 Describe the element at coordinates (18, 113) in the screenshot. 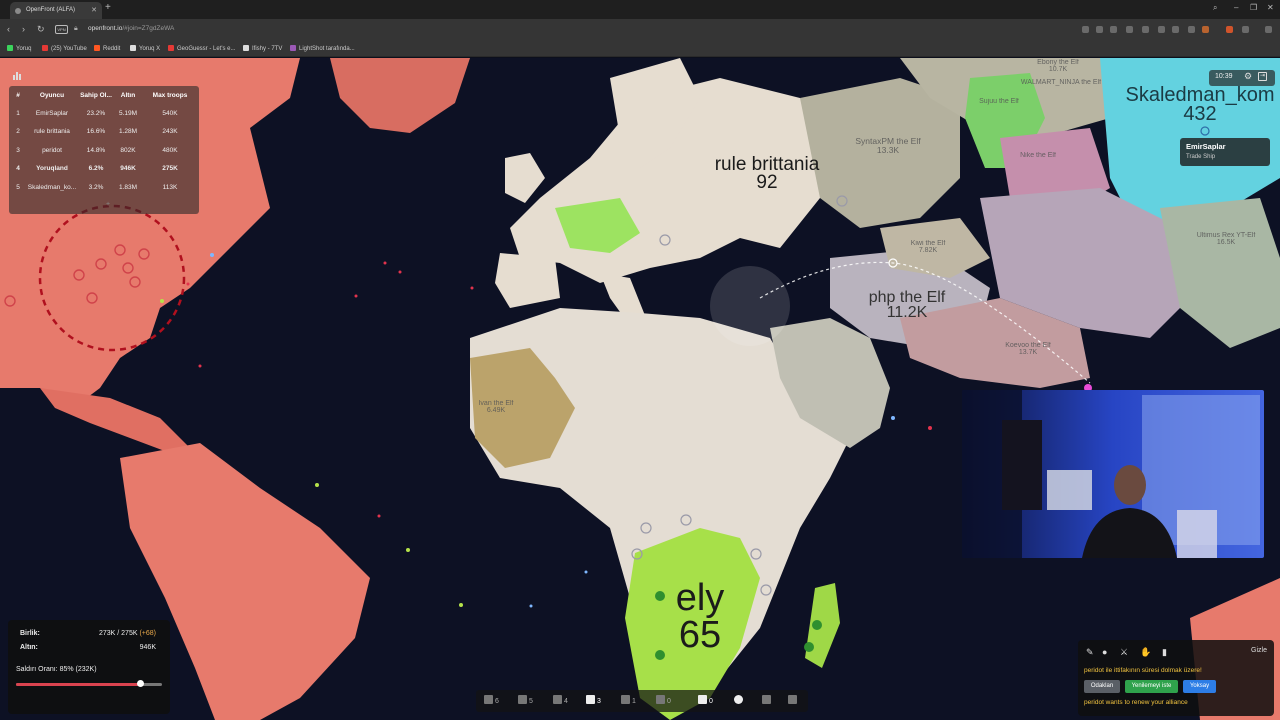

I see `rank-cell: 1` at that location.